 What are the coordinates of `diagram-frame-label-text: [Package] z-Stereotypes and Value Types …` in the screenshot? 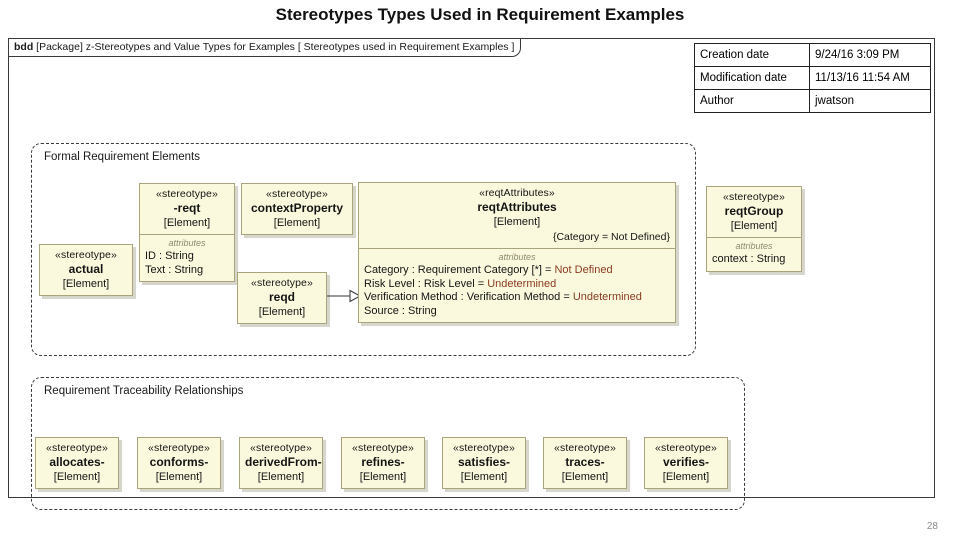 It's located at (275, 47).